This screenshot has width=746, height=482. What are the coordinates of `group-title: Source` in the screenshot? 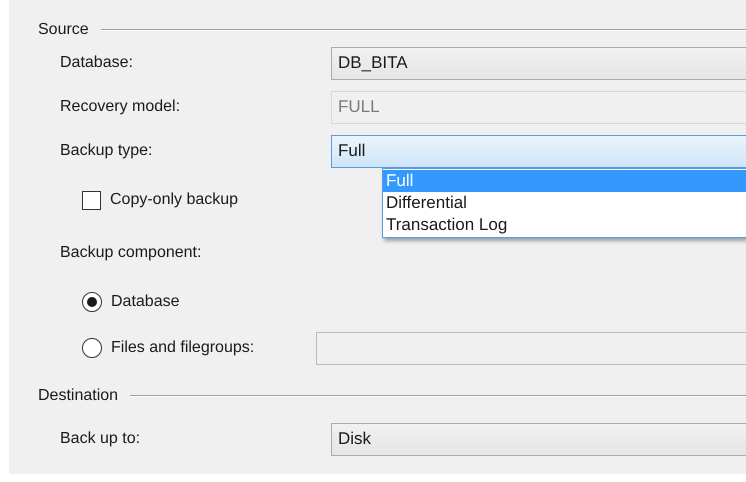 It's located at (63, 30).